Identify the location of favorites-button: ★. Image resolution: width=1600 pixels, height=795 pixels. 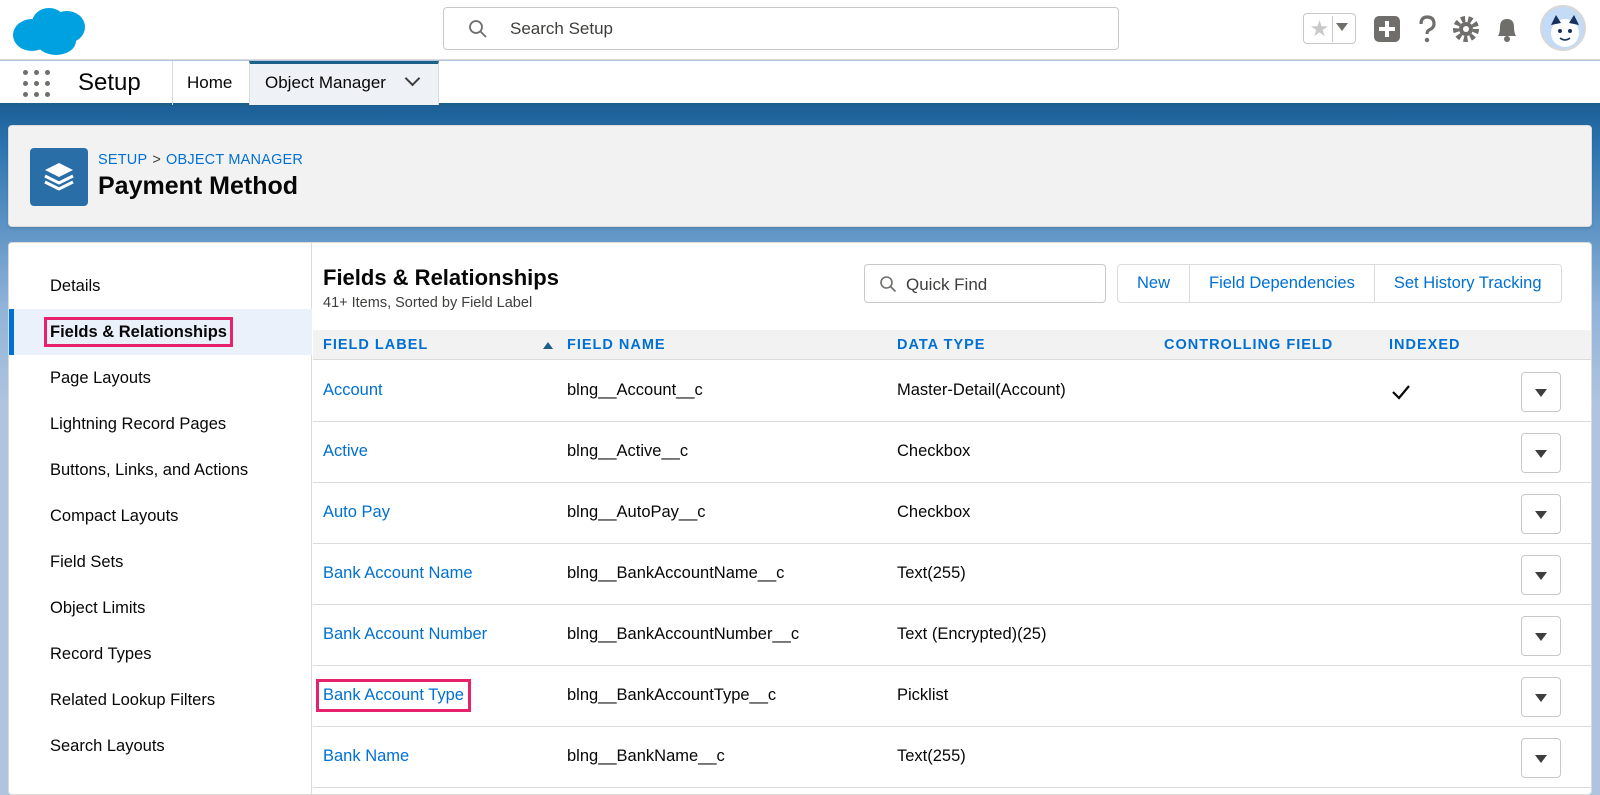
(1329, 28).